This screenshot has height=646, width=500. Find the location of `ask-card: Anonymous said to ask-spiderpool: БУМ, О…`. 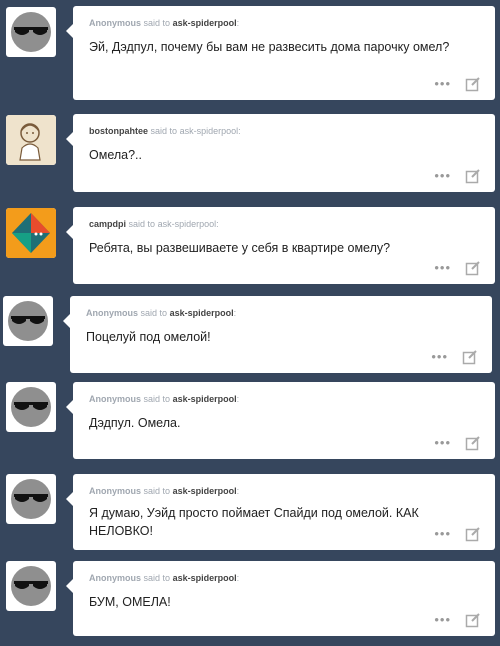

ask-card: Anonymous said to ask-spiderpool: БУМ, О… is located at coordinates (280, 598).